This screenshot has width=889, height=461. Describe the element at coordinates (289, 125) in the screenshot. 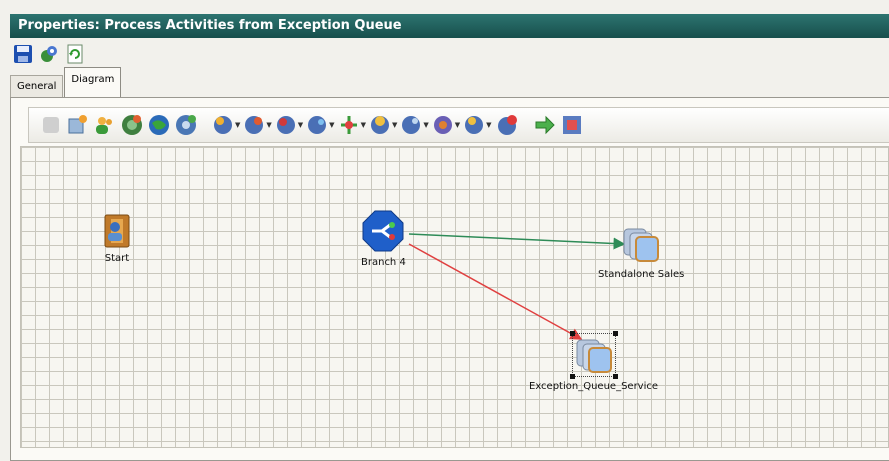

I see `dropdown-icon-3: ▼` at that location.